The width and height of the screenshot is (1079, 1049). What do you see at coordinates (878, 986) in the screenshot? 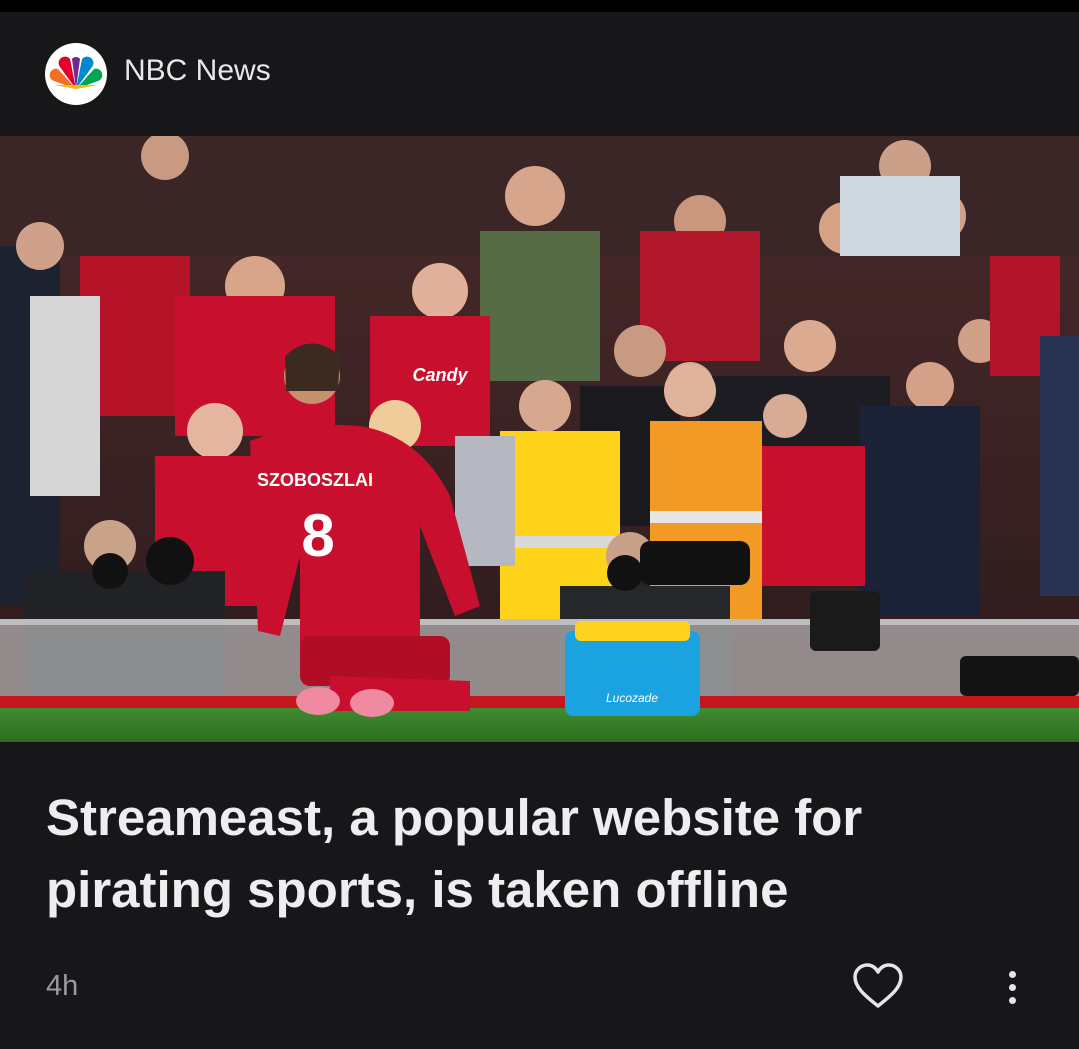
I see `heart-outline-icon` at bounding box center [878, 986].